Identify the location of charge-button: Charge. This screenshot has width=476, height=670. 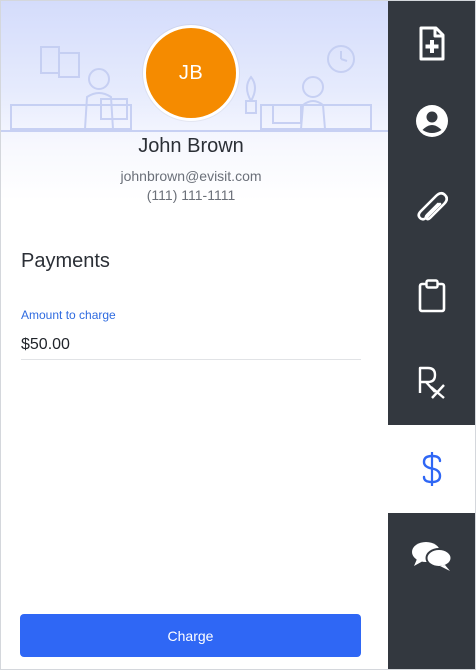
(190, 635).